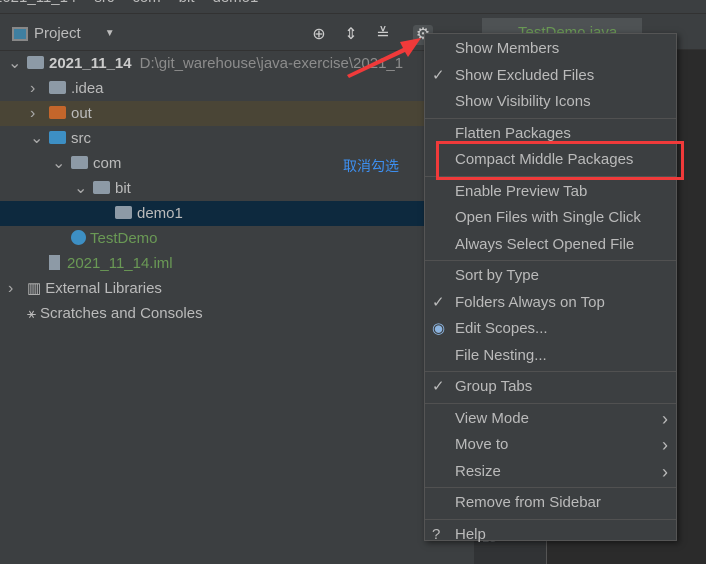  Describe the element at coordinates (492, 418) in the screenshot. I see `menu-item-label: View Mode` at that location.